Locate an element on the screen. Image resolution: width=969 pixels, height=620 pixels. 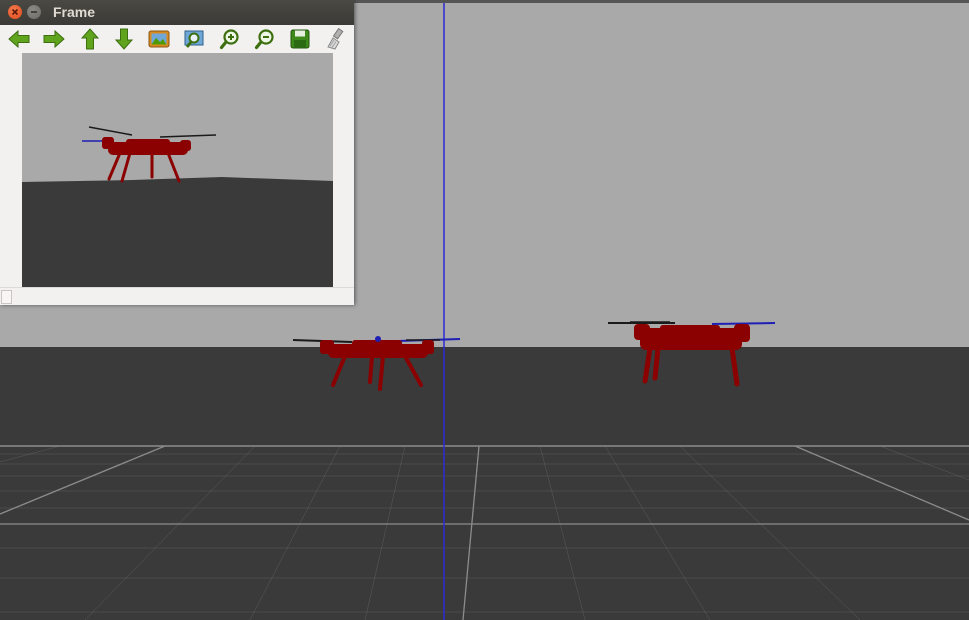
zoom-out-button is located at coordinates (265, 39).